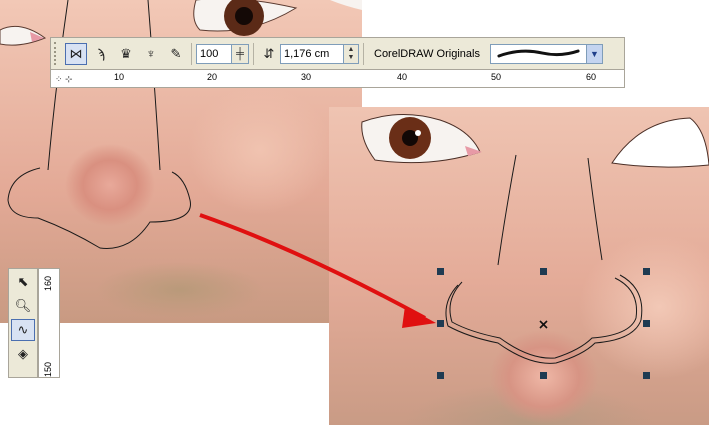 Image resolution: width=709 pixels, height=425 pixels. I want to click on zoom-icon: 🔍︎, so click(23, 306).